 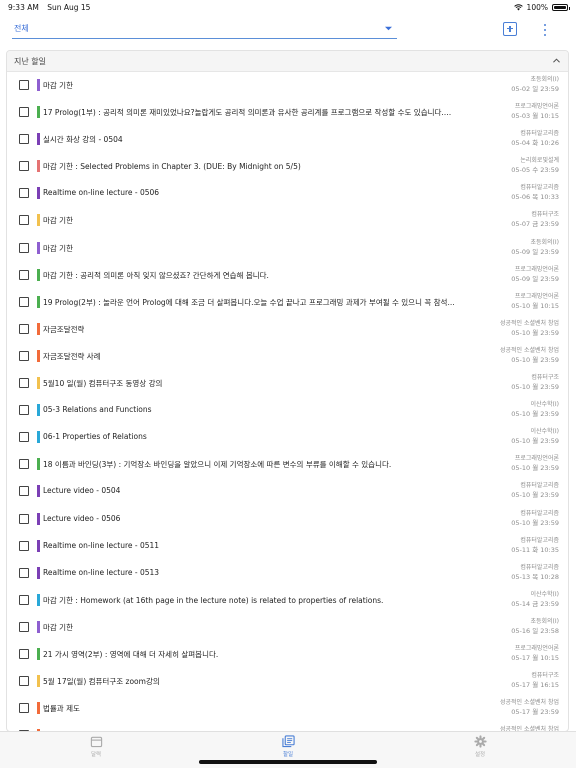 What do you see at coordinates (480, 755) in the screenshot?
I see `tab-label: 설정` at bounding box center [480, 755].